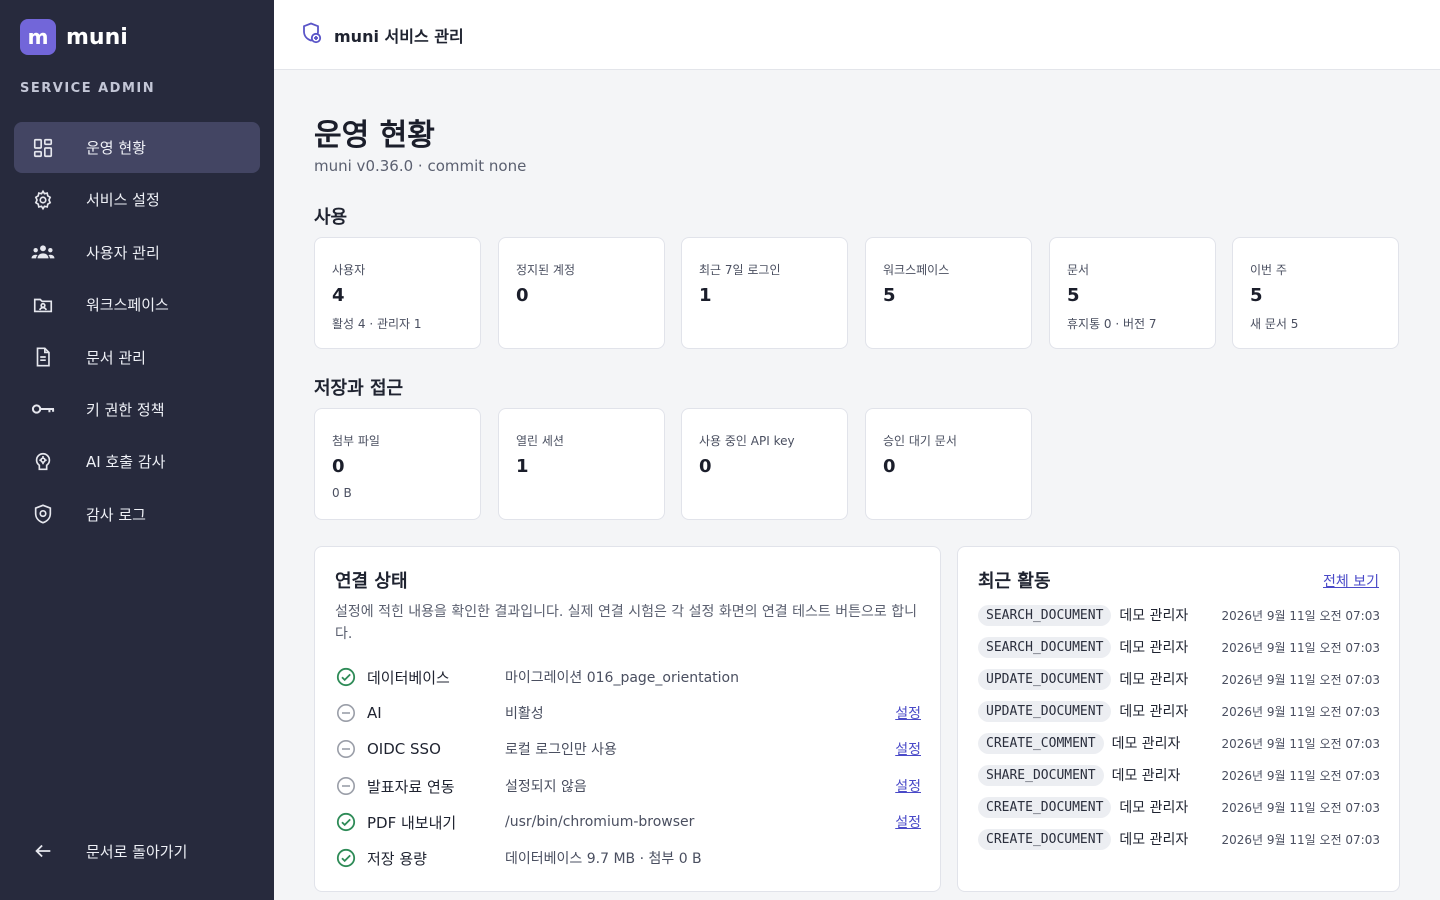 The width and height of the screenshot is (1440, 900). I want to click on sidebar-item-label: 워크스페이스, so click(127, 305).